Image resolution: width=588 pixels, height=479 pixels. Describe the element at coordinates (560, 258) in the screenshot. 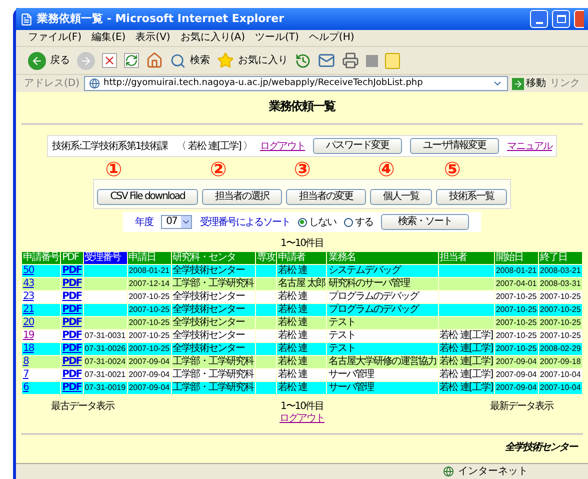

I see `column-header: 終了日` at that location.